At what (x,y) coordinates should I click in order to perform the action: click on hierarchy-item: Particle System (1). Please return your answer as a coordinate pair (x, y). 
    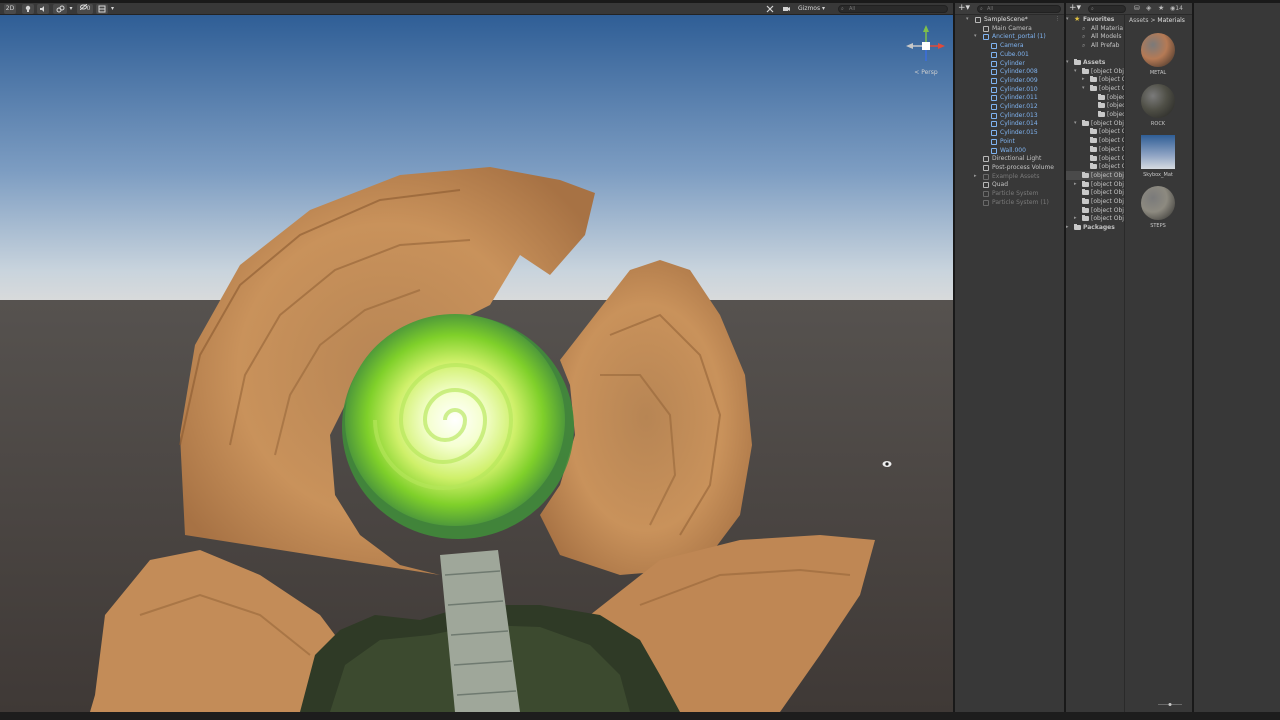
    Looking at the image, I should click on (1009, 202).